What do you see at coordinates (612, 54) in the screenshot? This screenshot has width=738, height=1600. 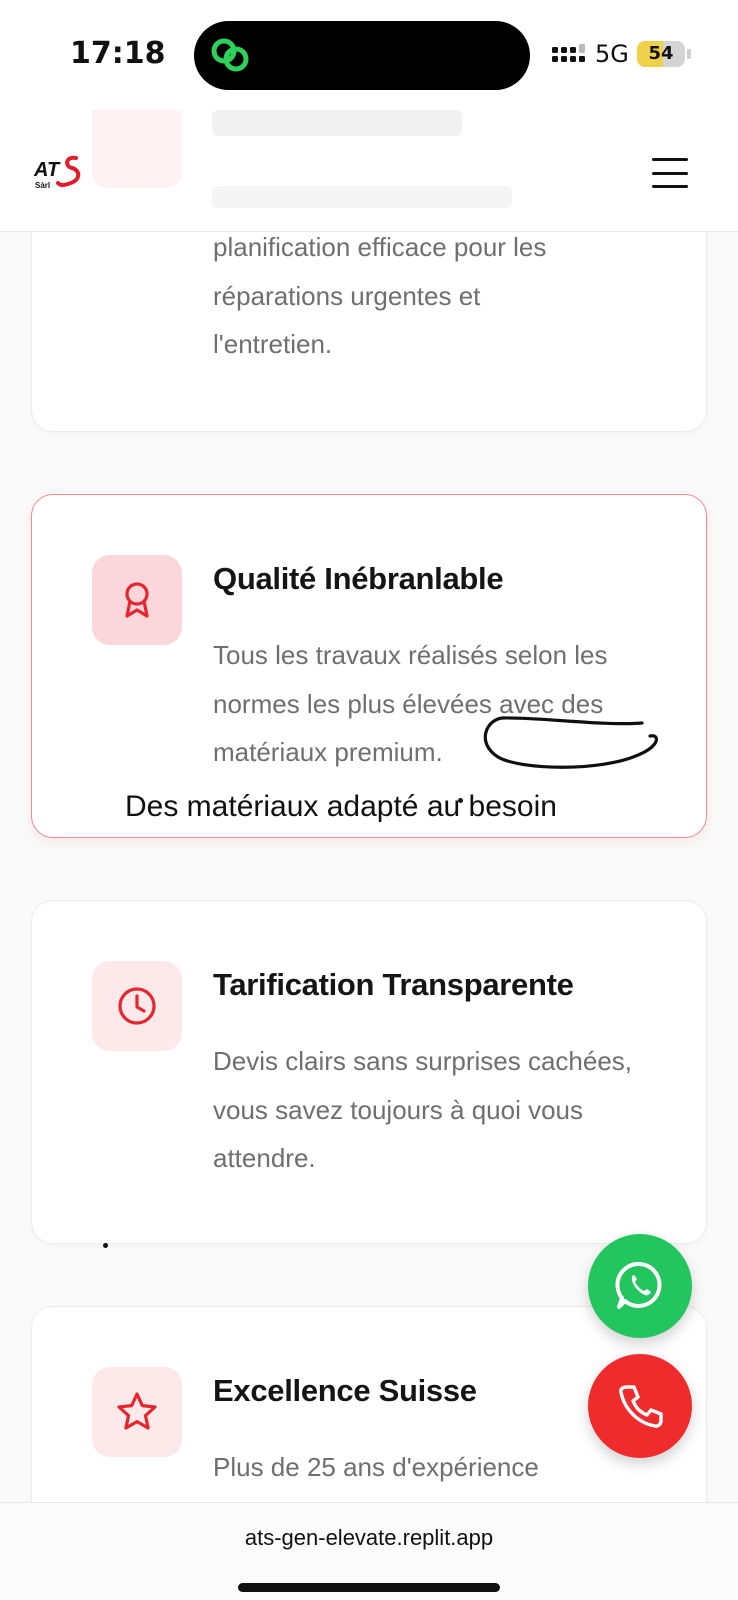 I see `network-label: 5G` at bounding box center [612, 54].